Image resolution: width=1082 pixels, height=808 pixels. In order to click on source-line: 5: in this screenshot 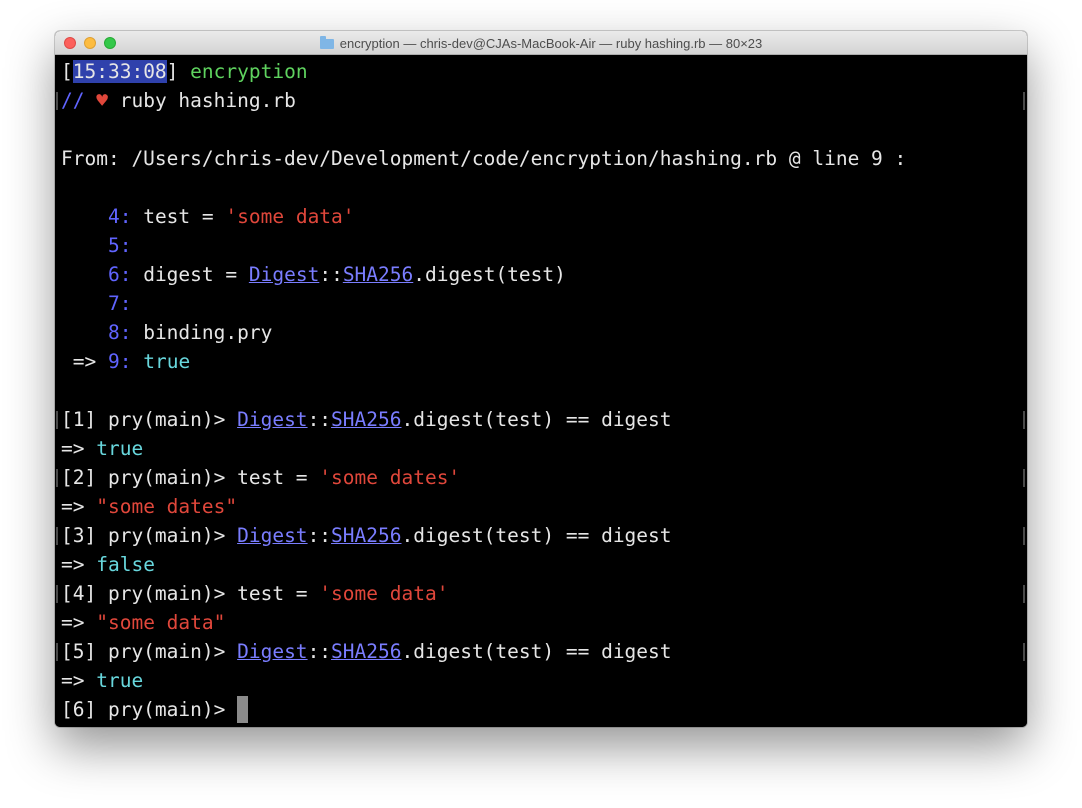, I will do `click(96, 245)`.